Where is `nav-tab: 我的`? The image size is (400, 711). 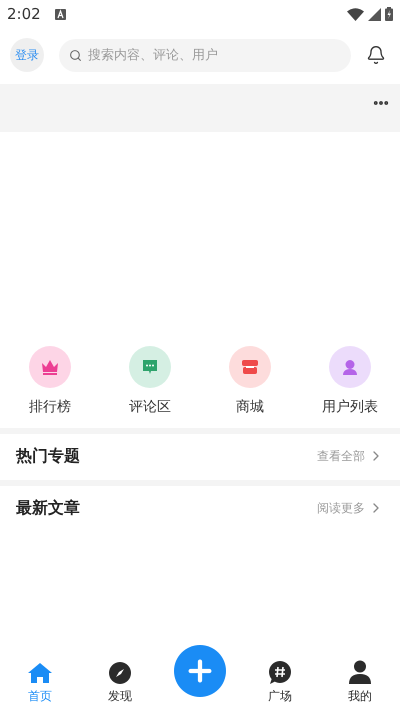 nav-tab: 我的 is located at coordinates (360, 682).